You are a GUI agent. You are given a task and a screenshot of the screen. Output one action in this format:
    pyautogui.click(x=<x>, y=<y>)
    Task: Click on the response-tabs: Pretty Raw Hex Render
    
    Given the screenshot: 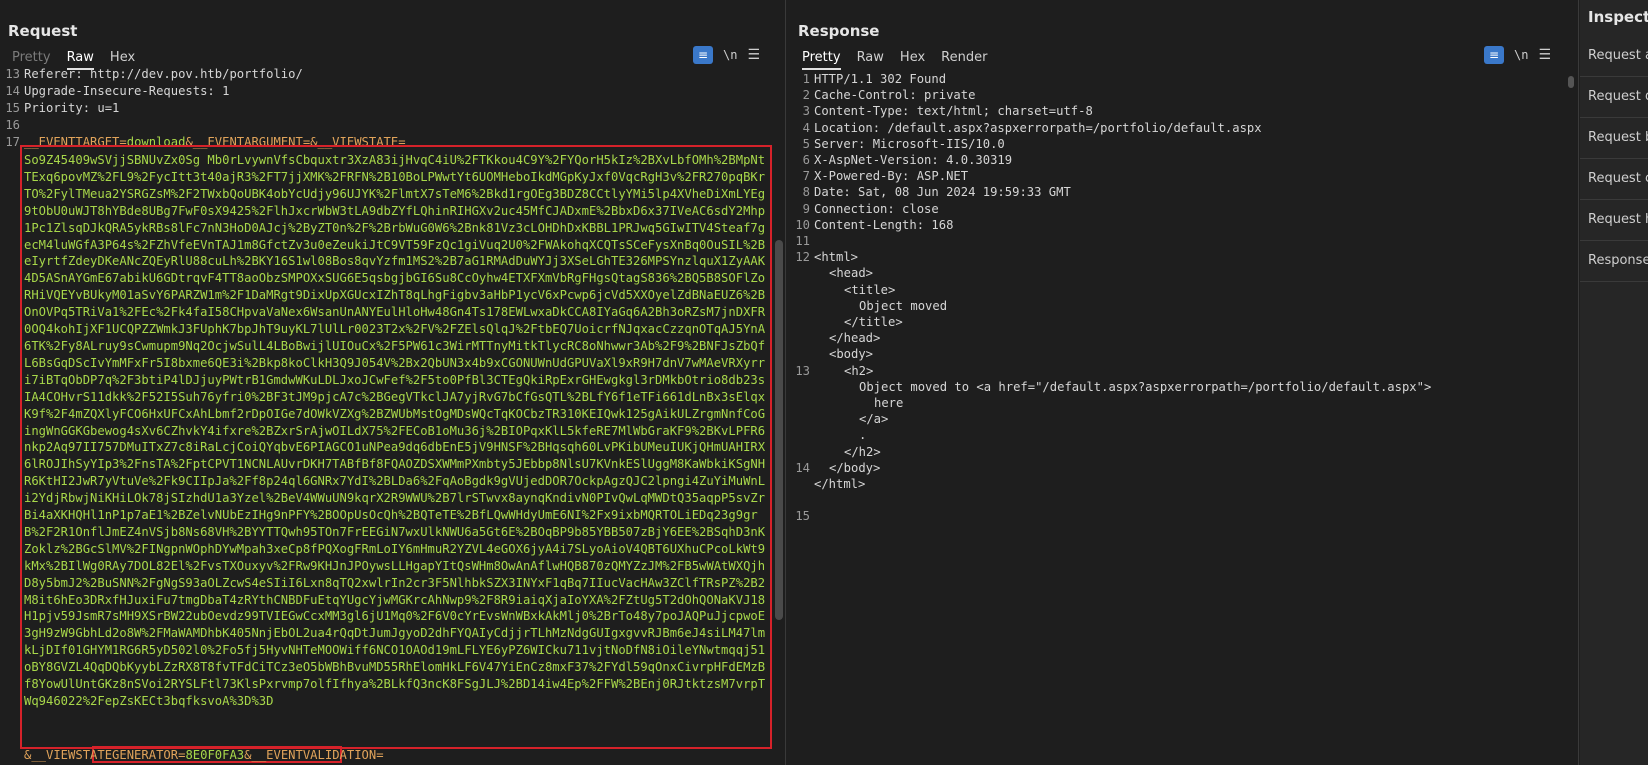 What is the action you would take?
    pyautogui.click(x=894, y=59)
    